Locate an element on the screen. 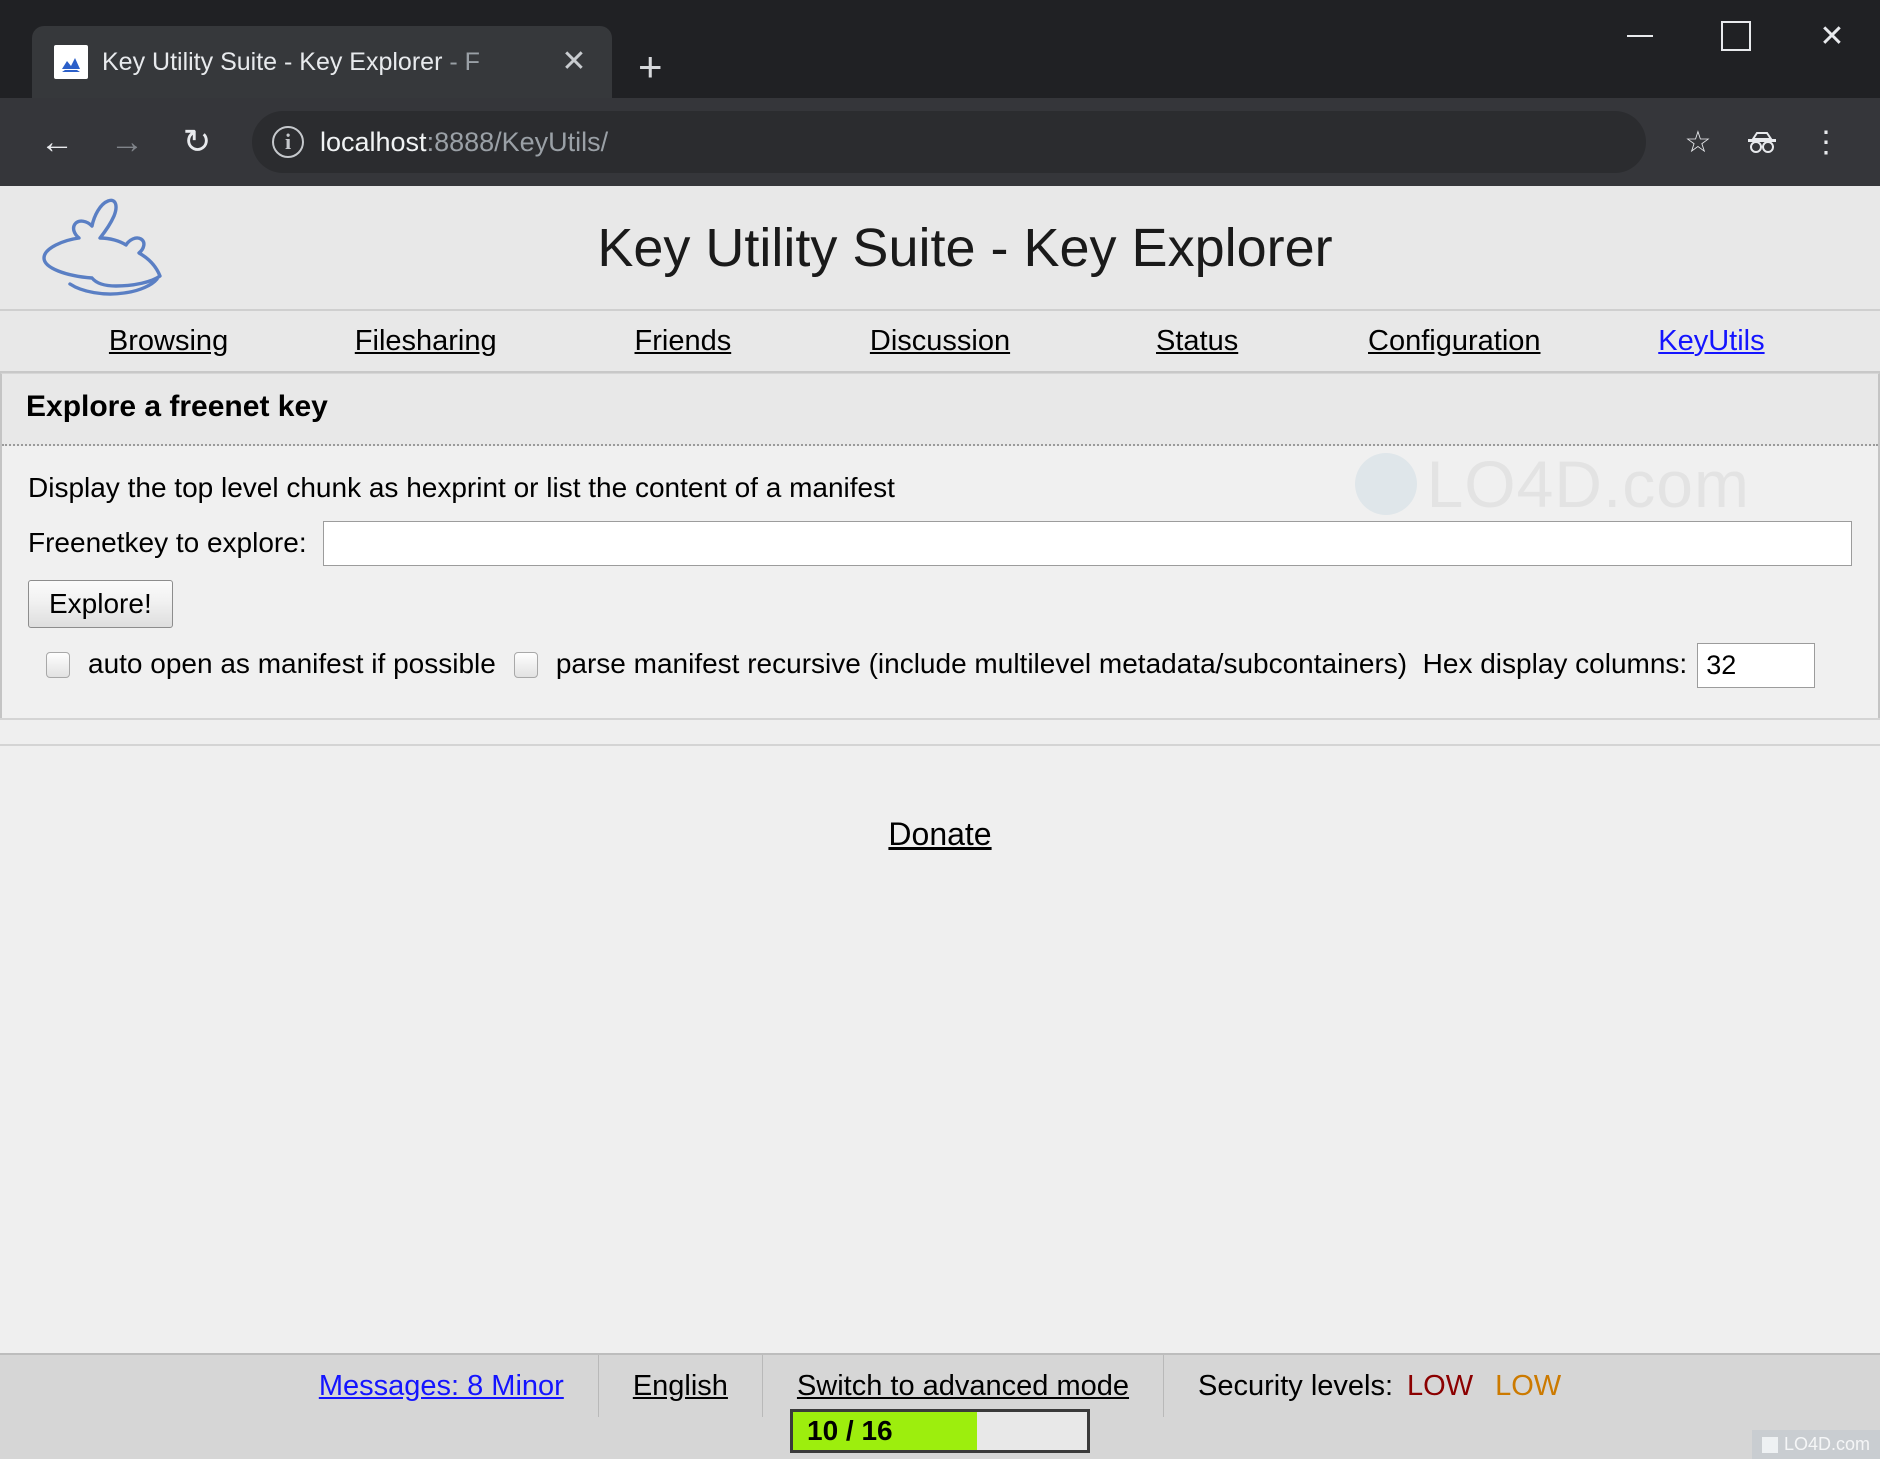 The height and width of the screenshot is (1459, 1880). parse-recursive-checkbox is located at coordinates (525, 665).